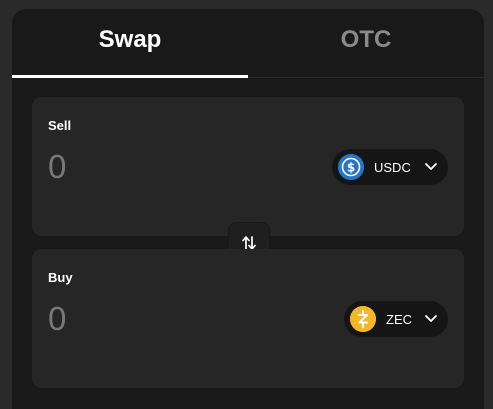 Image resolution: width=493 pixels, height=409 pixels. I want to click on buy-token-selector: ZEC, so click(396, 319).